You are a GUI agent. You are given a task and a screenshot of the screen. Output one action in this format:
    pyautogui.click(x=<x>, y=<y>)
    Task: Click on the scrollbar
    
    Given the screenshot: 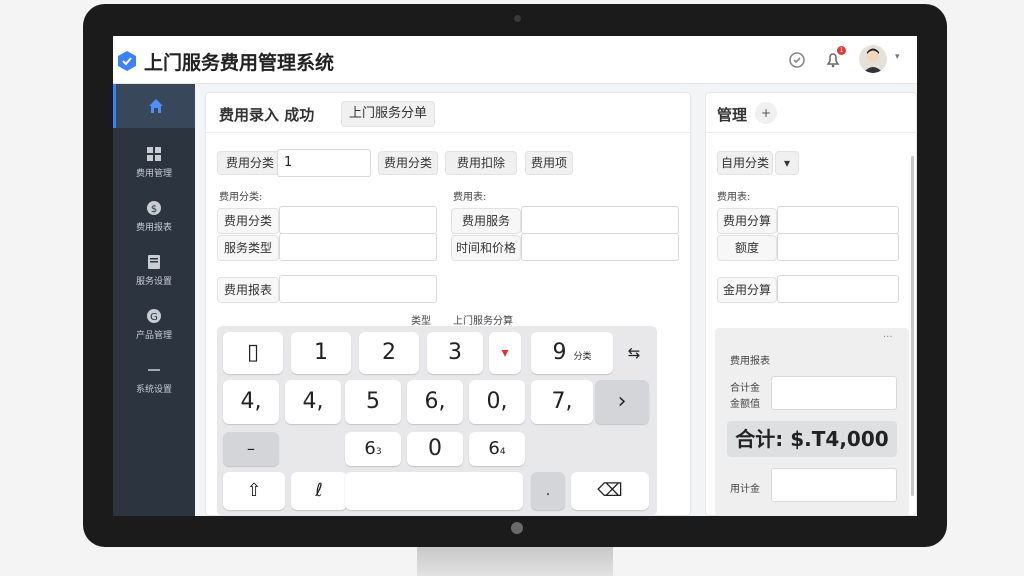 What is the action you would take?
    pyautogui.click(x=912, y=326)
    